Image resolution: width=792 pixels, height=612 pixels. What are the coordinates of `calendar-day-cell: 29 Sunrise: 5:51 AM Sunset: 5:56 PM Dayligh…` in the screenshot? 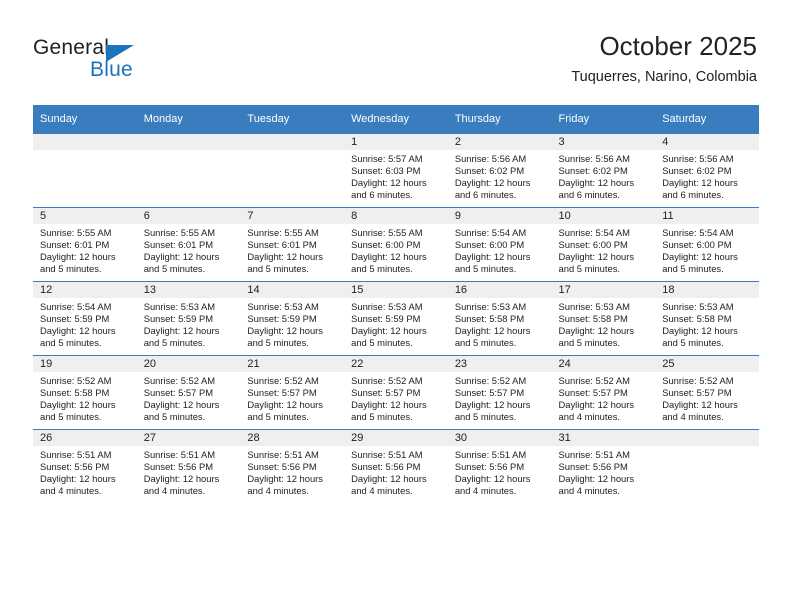 It's located at (396, 466).